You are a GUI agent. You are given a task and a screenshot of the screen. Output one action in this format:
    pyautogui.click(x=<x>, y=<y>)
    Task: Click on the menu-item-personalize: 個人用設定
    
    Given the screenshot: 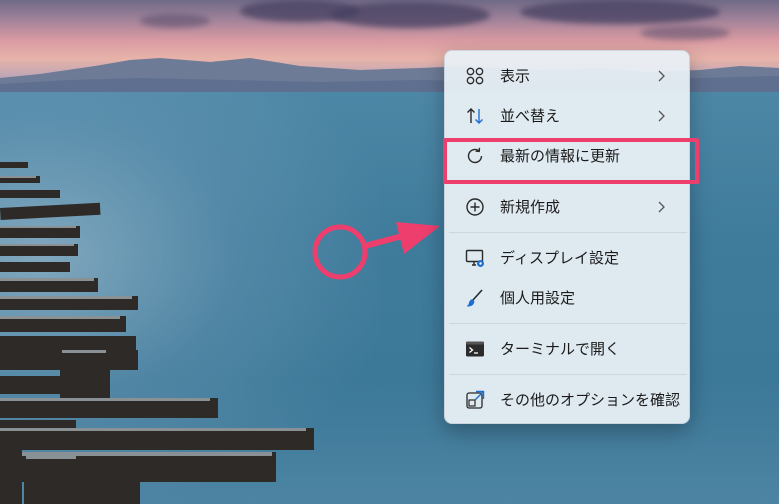 What is the action you would take?
    pyautogui.click(x=568, y=298)
    